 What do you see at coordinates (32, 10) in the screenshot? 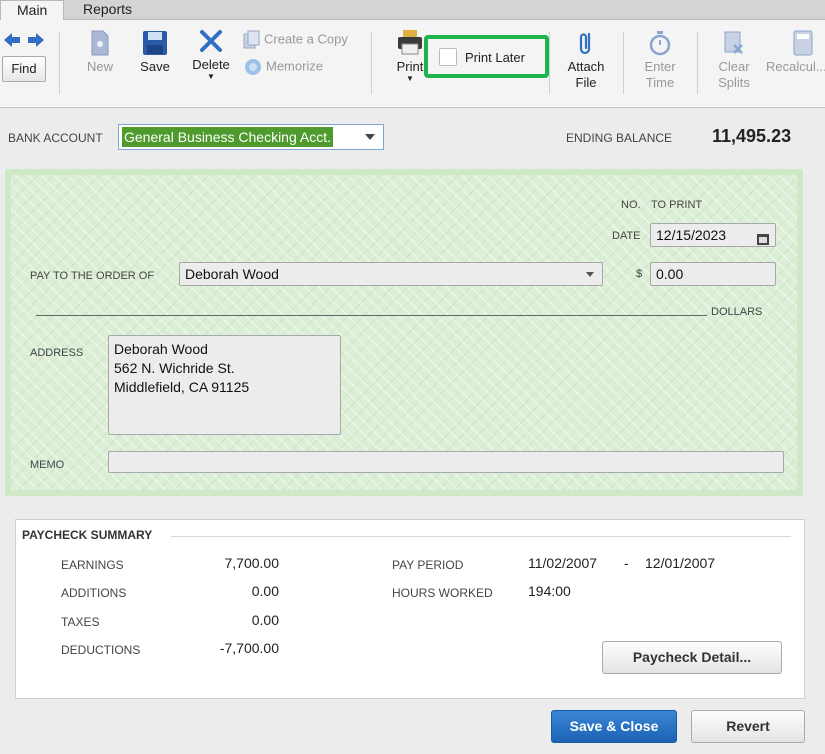
I see `tab-main: Main` at bounding box center [32, 10].